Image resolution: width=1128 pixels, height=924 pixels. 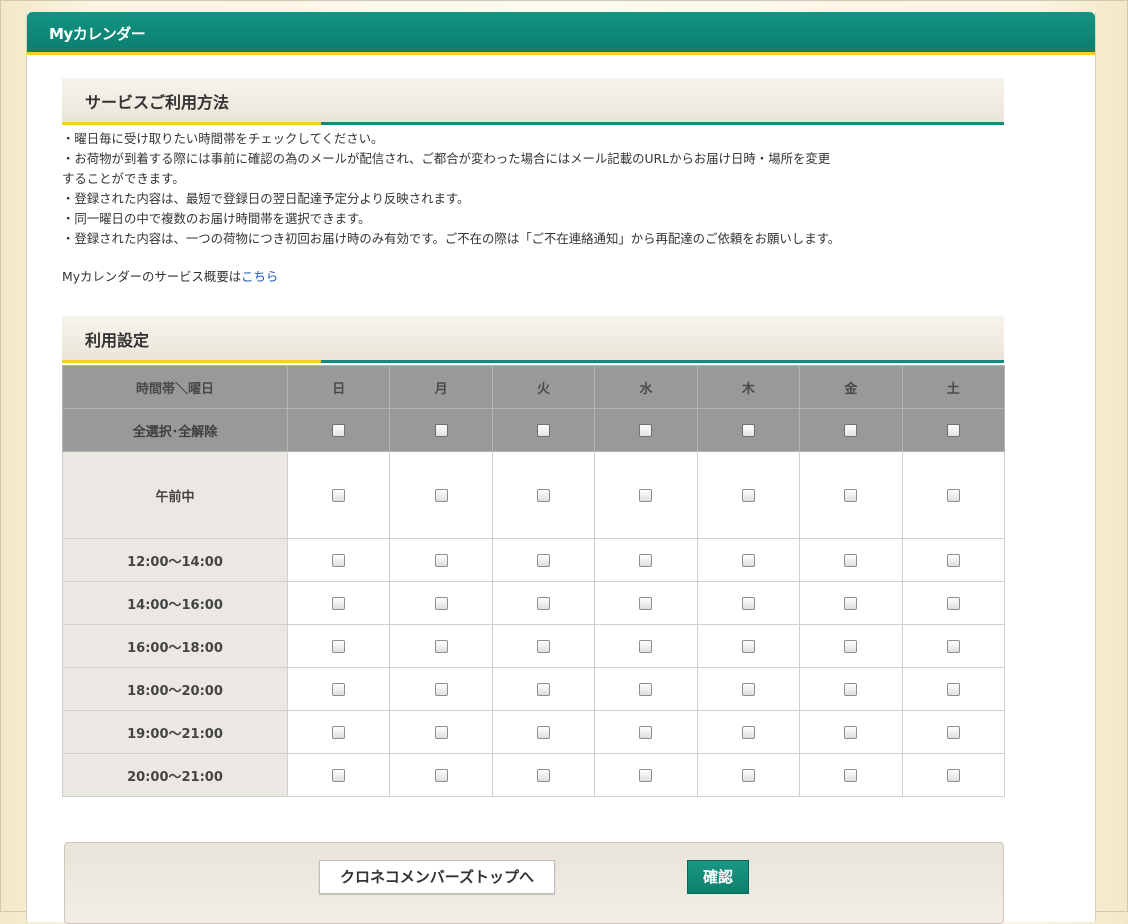 I want to click on slot-cell-fri, so click(x=851, y=775).